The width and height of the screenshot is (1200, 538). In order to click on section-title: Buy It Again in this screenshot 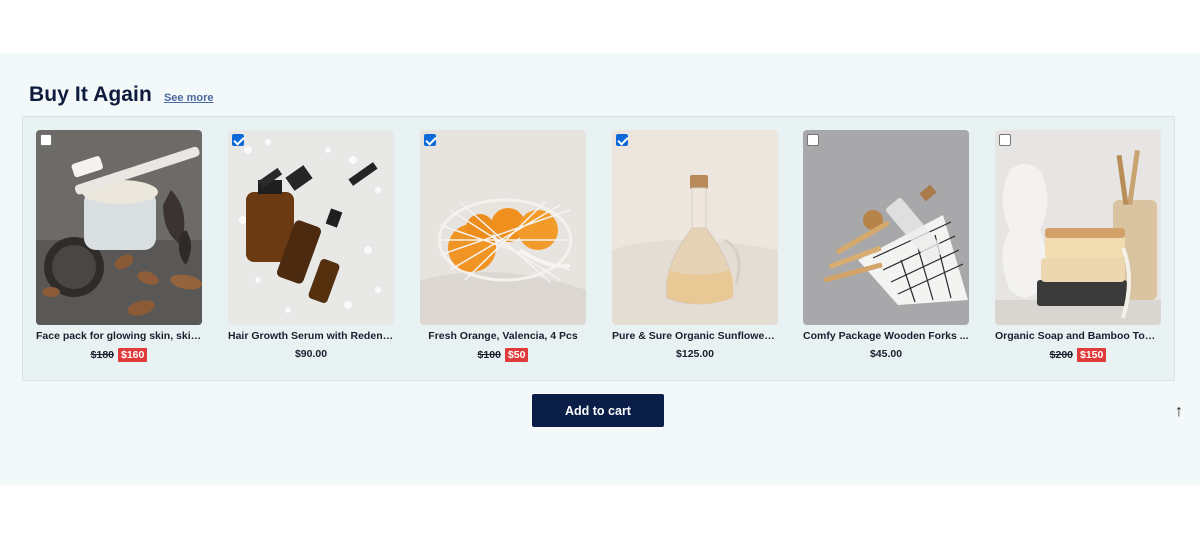, I will do `click(90, 94)`.